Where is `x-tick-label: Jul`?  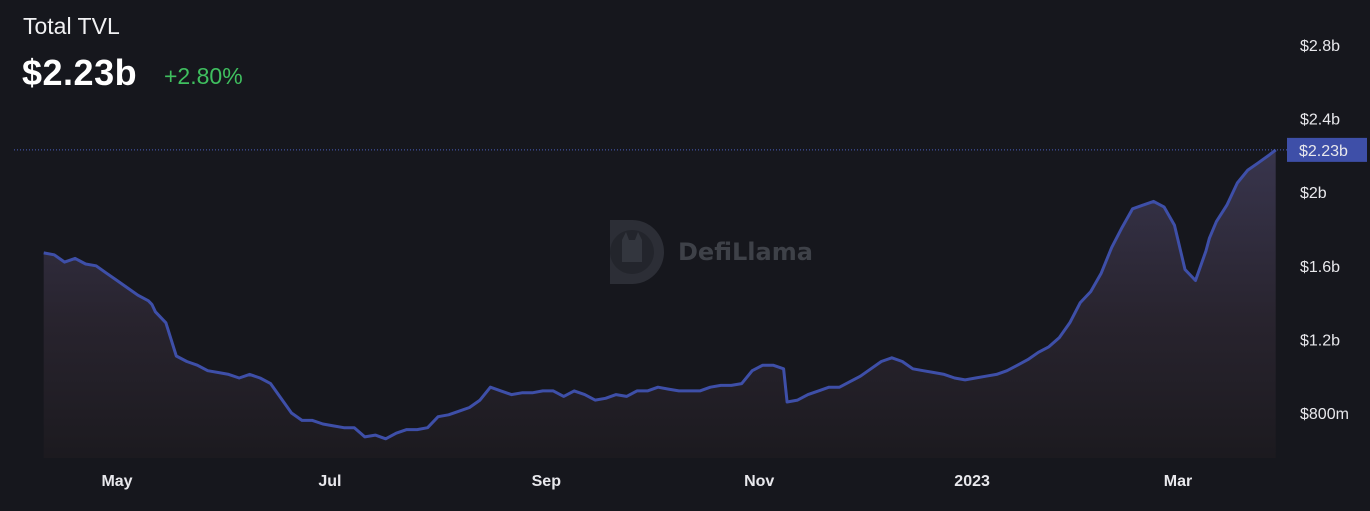
x-tick-label: Jul is located at coordinates (329, 481).